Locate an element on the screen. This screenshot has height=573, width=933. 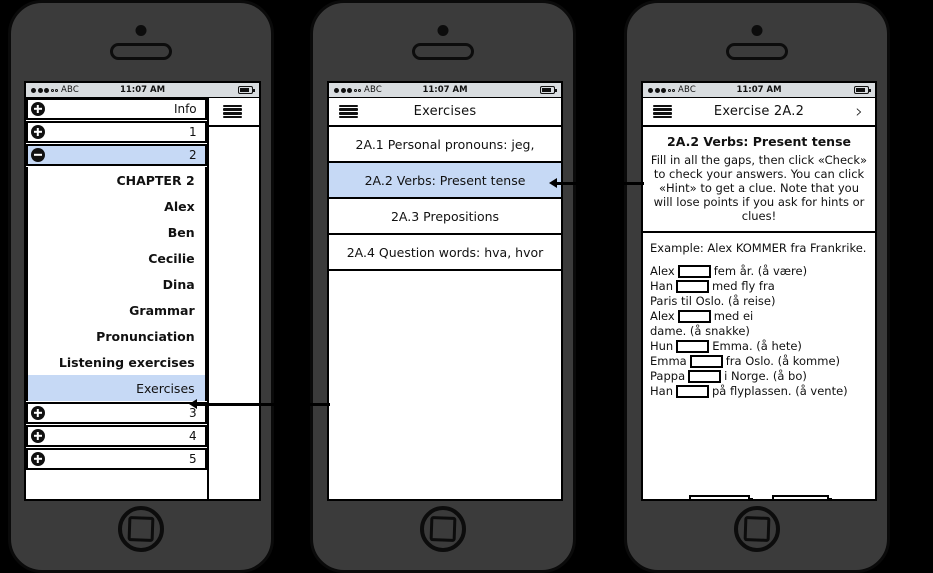
list-item-2a3: 2A.3 Prepositions is located at coordinates (445, 217).